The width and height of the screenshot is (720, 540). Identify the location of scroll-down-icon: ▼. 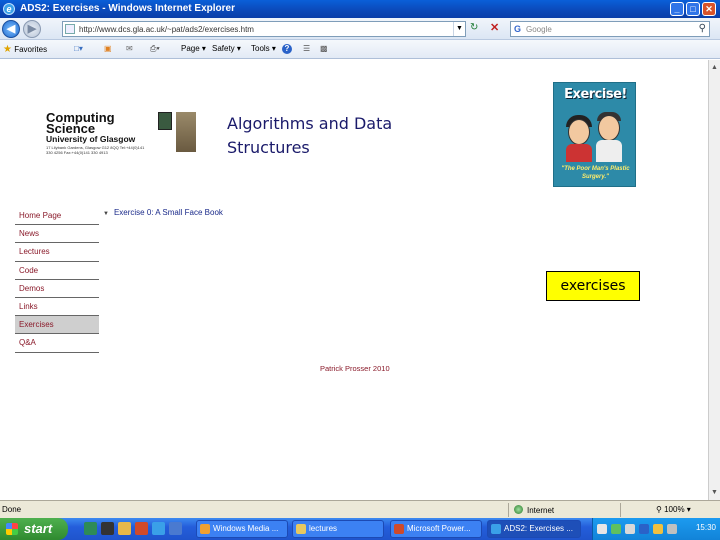
(714, 492).